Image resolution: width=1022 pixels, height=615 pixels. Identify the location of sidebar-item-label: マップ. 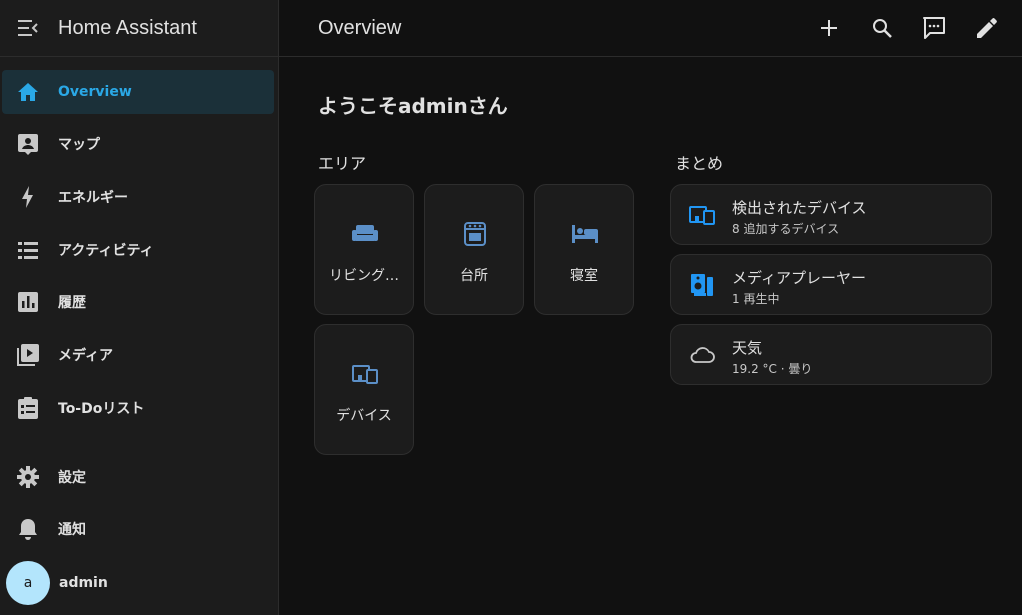
(79, 145).